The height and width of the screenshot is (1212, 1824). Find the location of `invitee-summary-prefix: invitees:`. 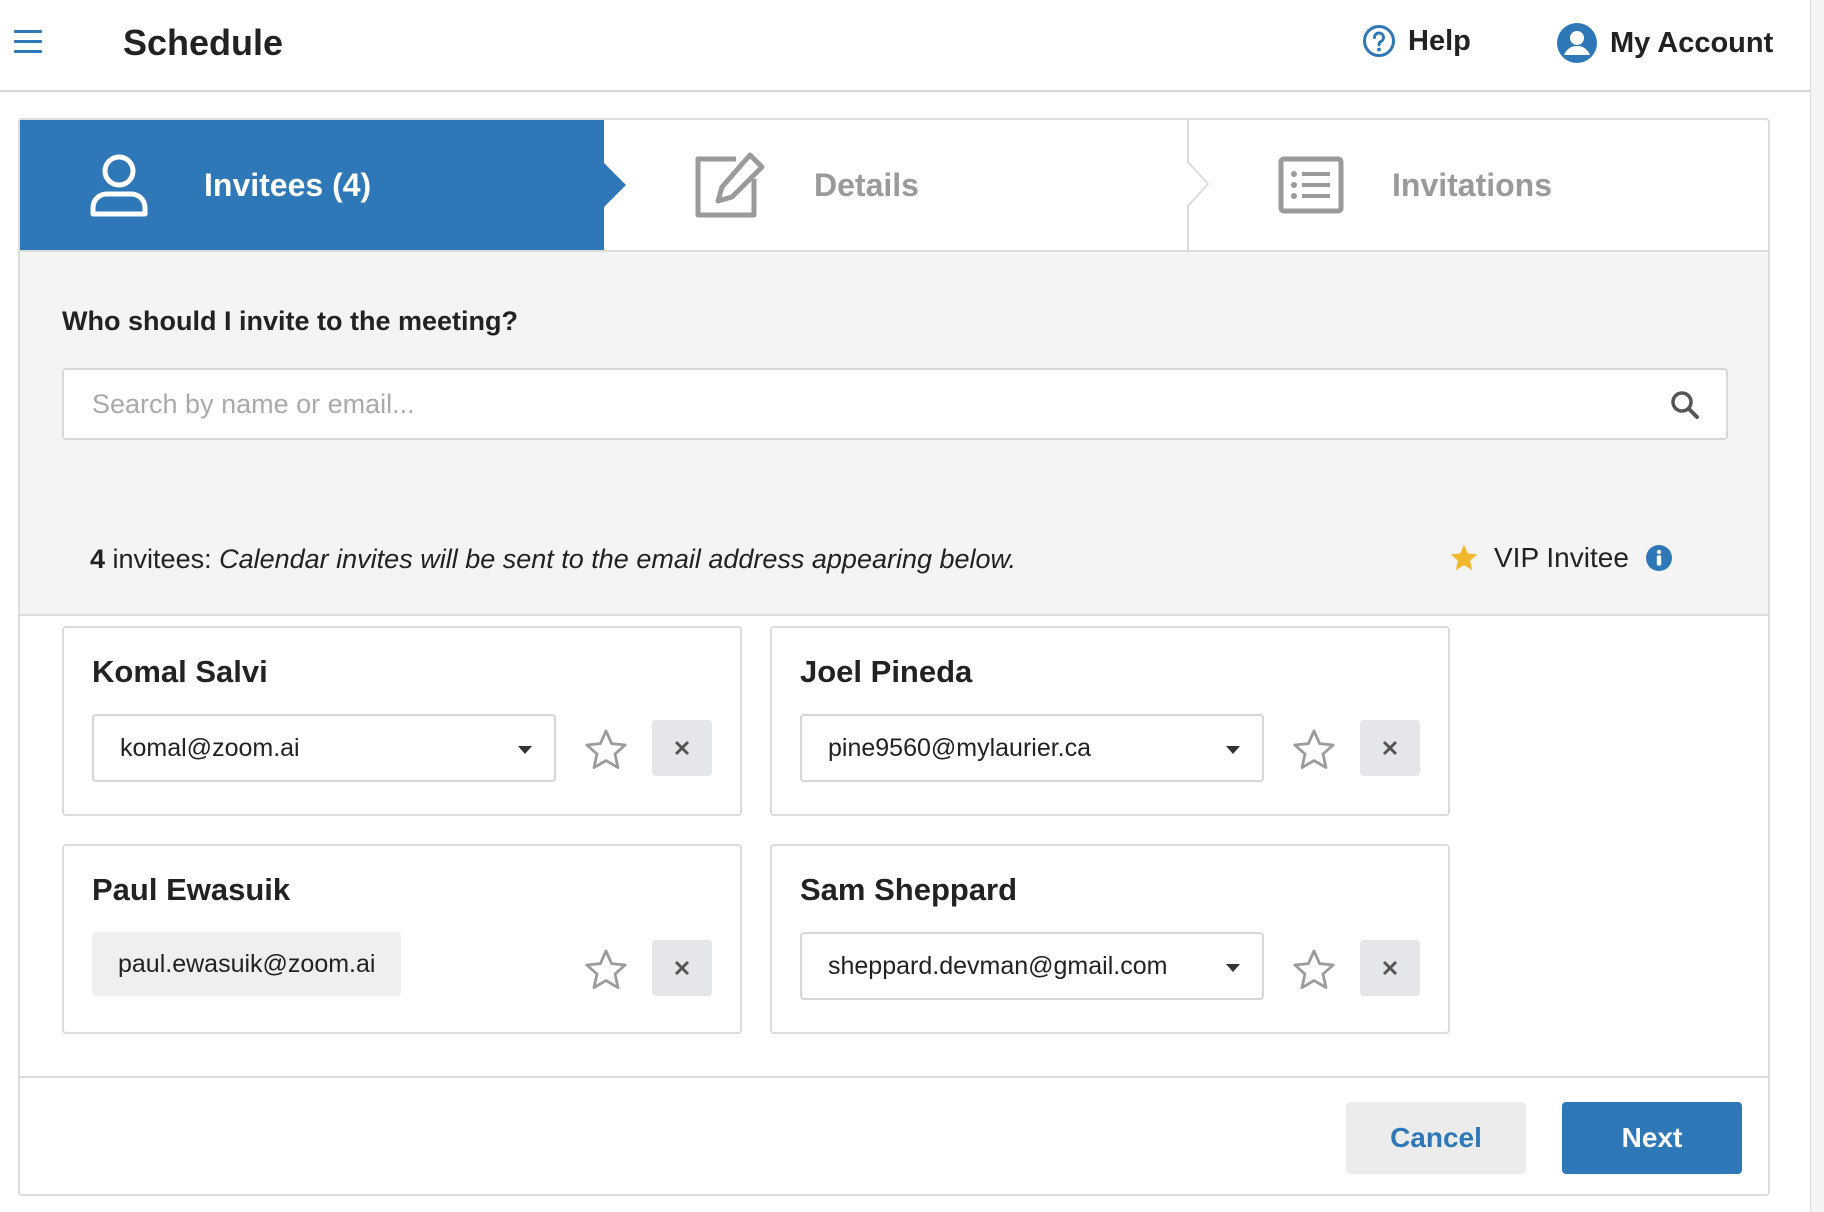

invitee-summary-prefix: invitees: is located at coordinates (162, 559).